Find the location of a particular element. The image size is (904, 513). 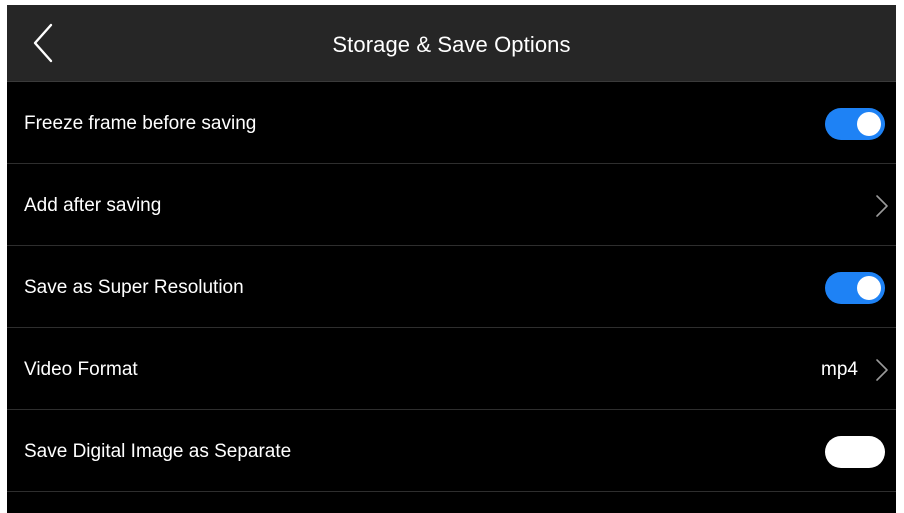

freeze-frame-toggle is located at coordinates (855, 124).